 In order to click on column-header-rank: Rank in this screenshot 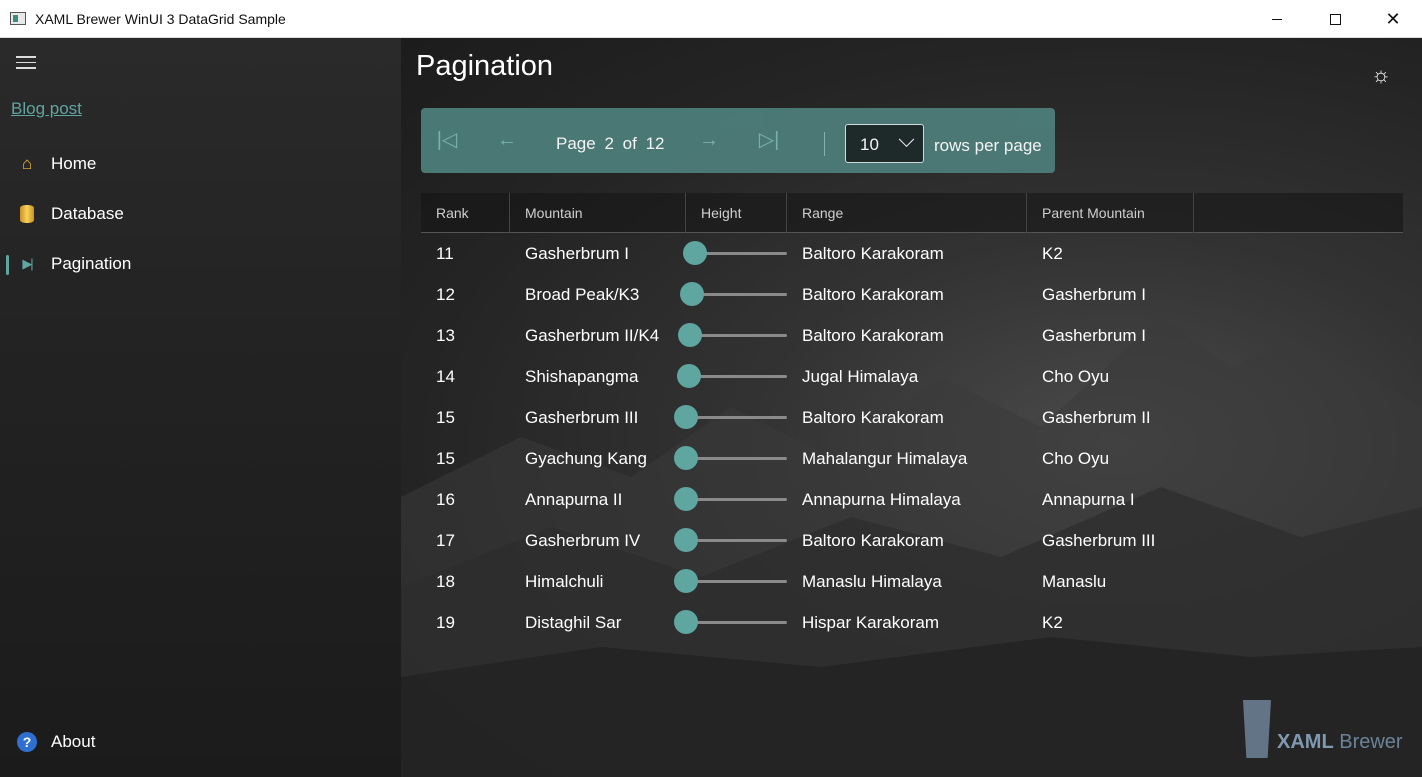, I will do `click(465, 213)`.